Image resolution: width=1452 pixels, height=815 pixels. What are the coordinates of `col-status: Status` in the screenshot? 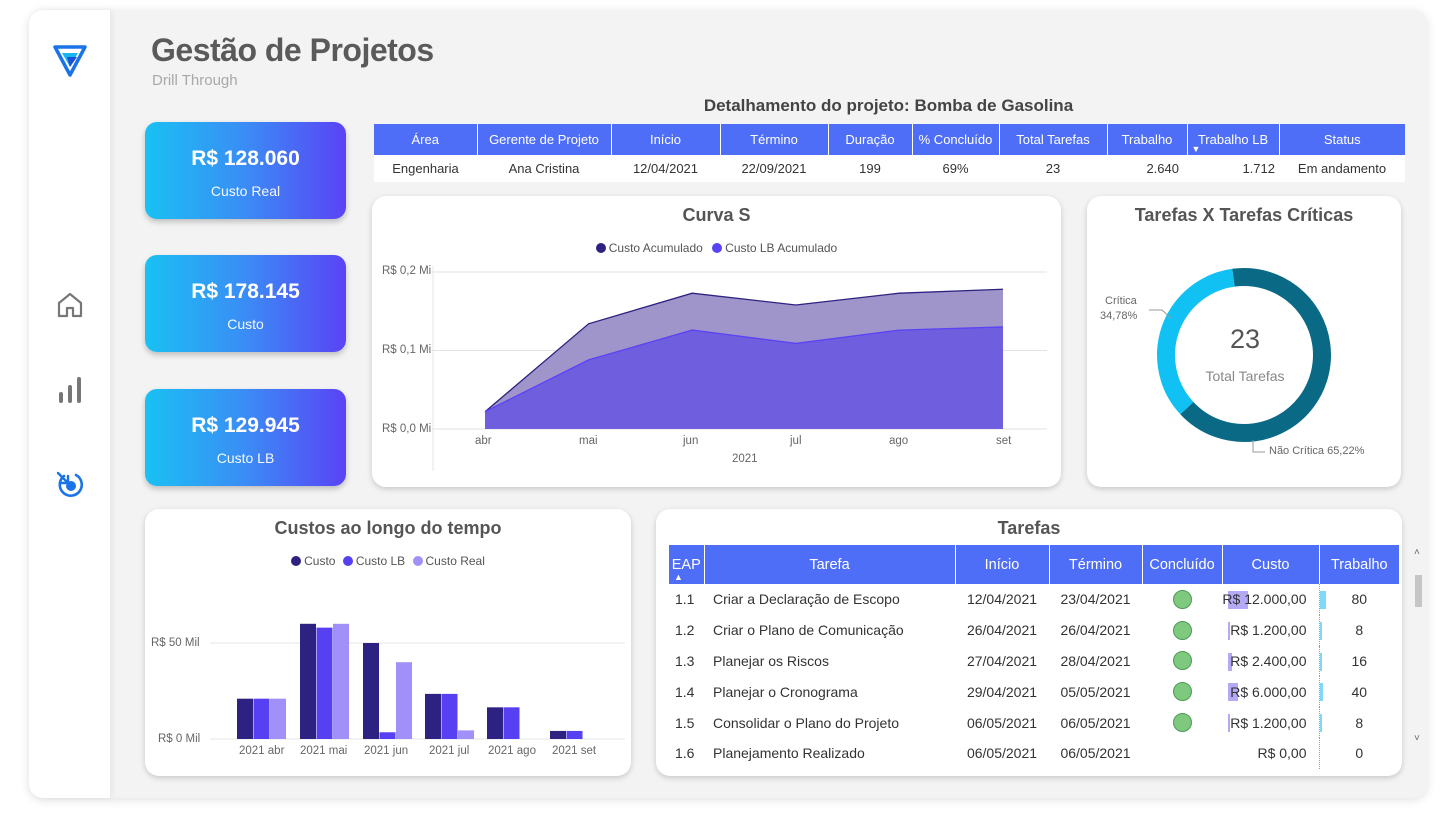 It's located at (1342, 139).